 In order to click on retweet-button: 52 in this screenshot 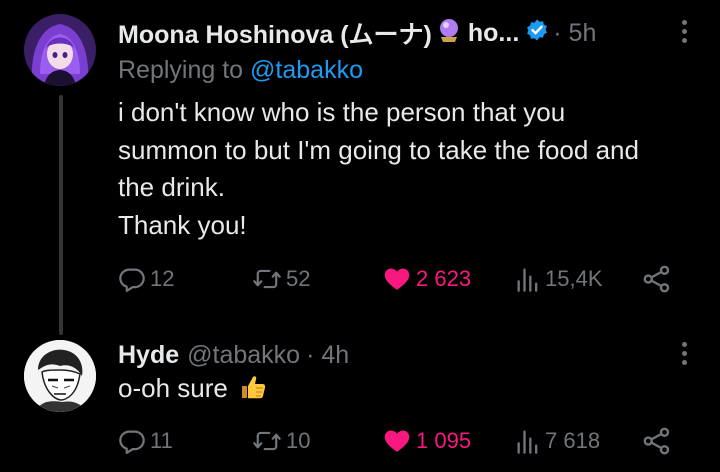, I will do `click(281, 279)`.